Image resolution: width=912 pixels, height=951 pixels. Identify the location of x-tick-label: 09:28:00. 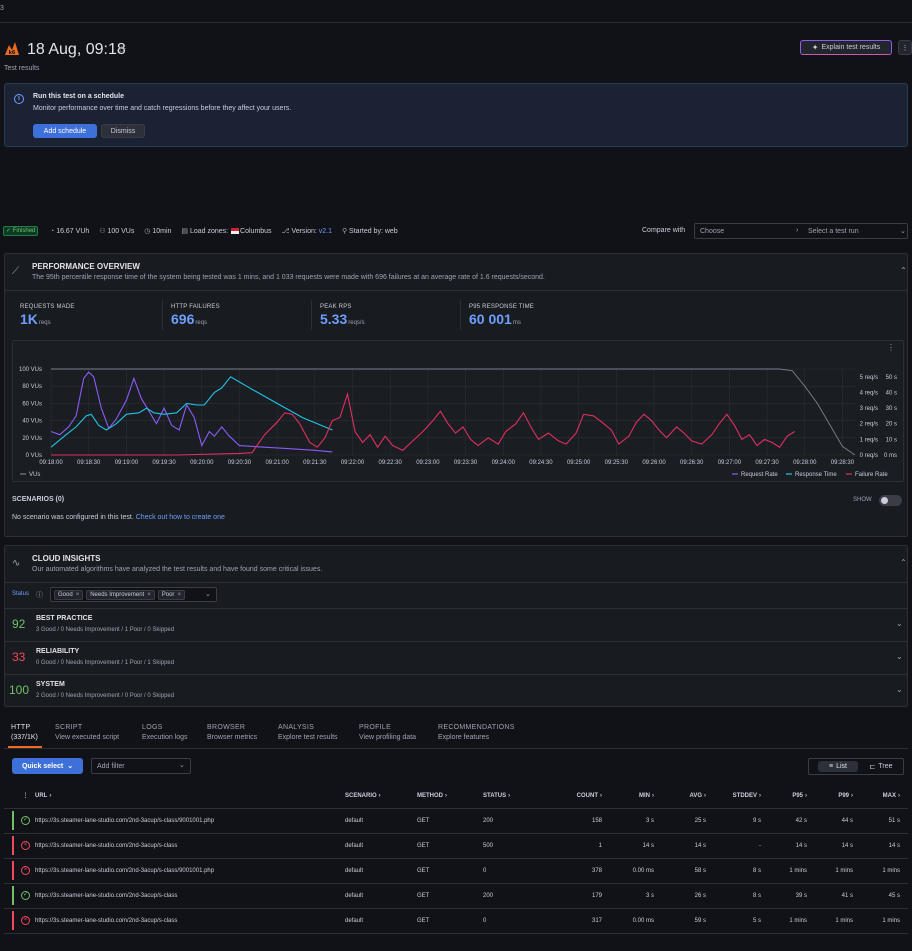
(805, 463).